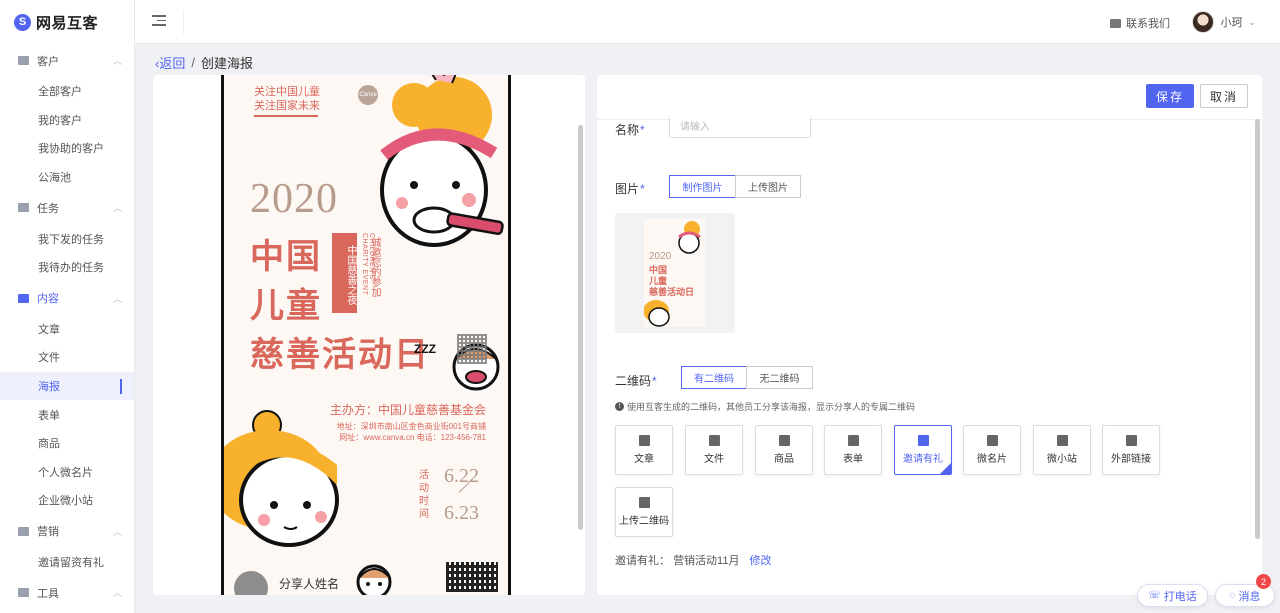 This screenshot has width=1280, height=613. What do you see at coordinates (170, 62) in the screenshot?
I see `back-link: ‹返回` at bounding box center [170, 62].